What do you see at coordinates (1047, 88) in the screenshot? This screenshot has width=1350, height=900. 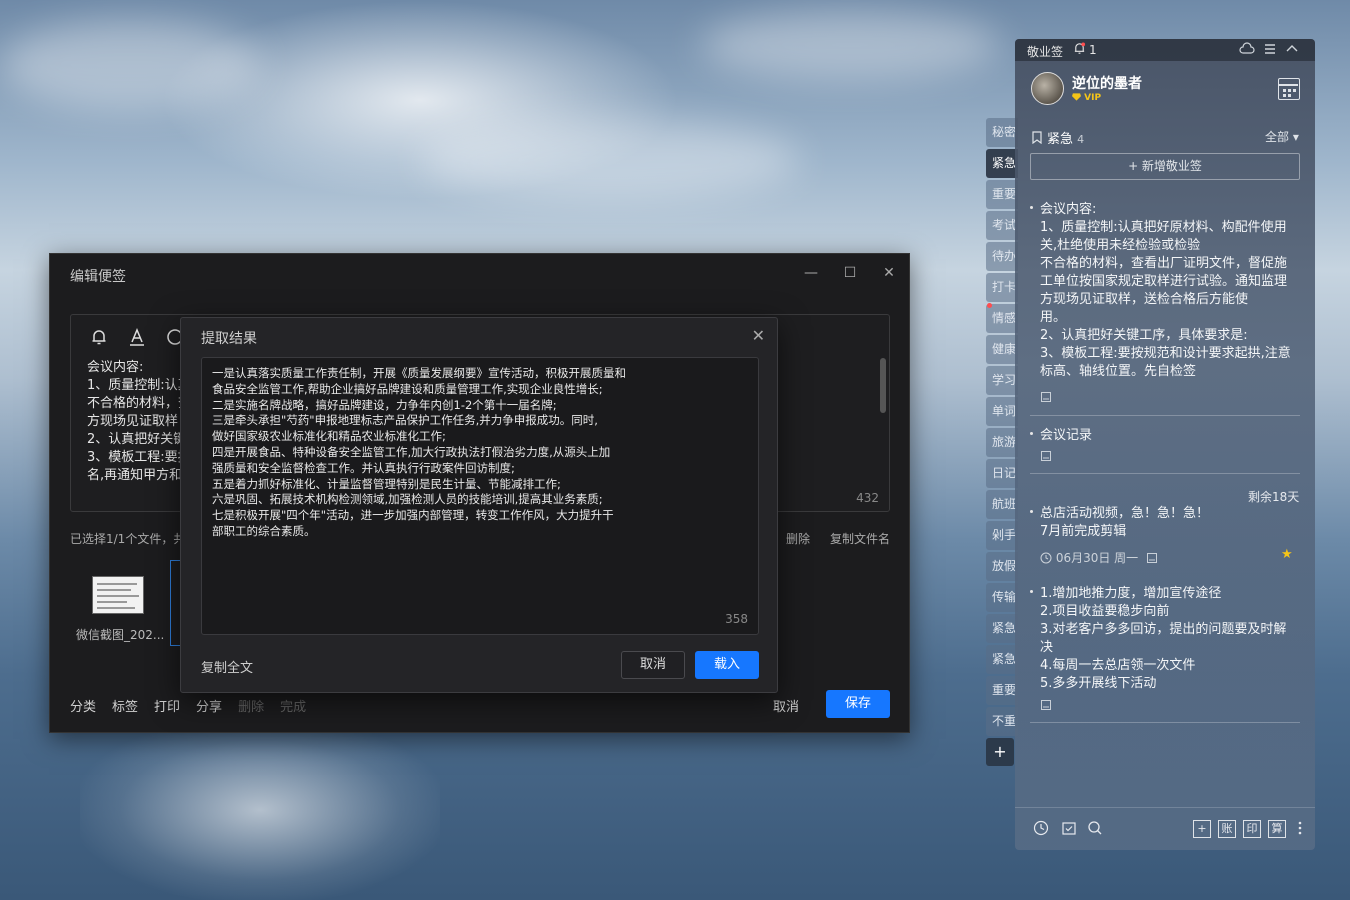 I see `avatar` at bounding box center [1047, 88].